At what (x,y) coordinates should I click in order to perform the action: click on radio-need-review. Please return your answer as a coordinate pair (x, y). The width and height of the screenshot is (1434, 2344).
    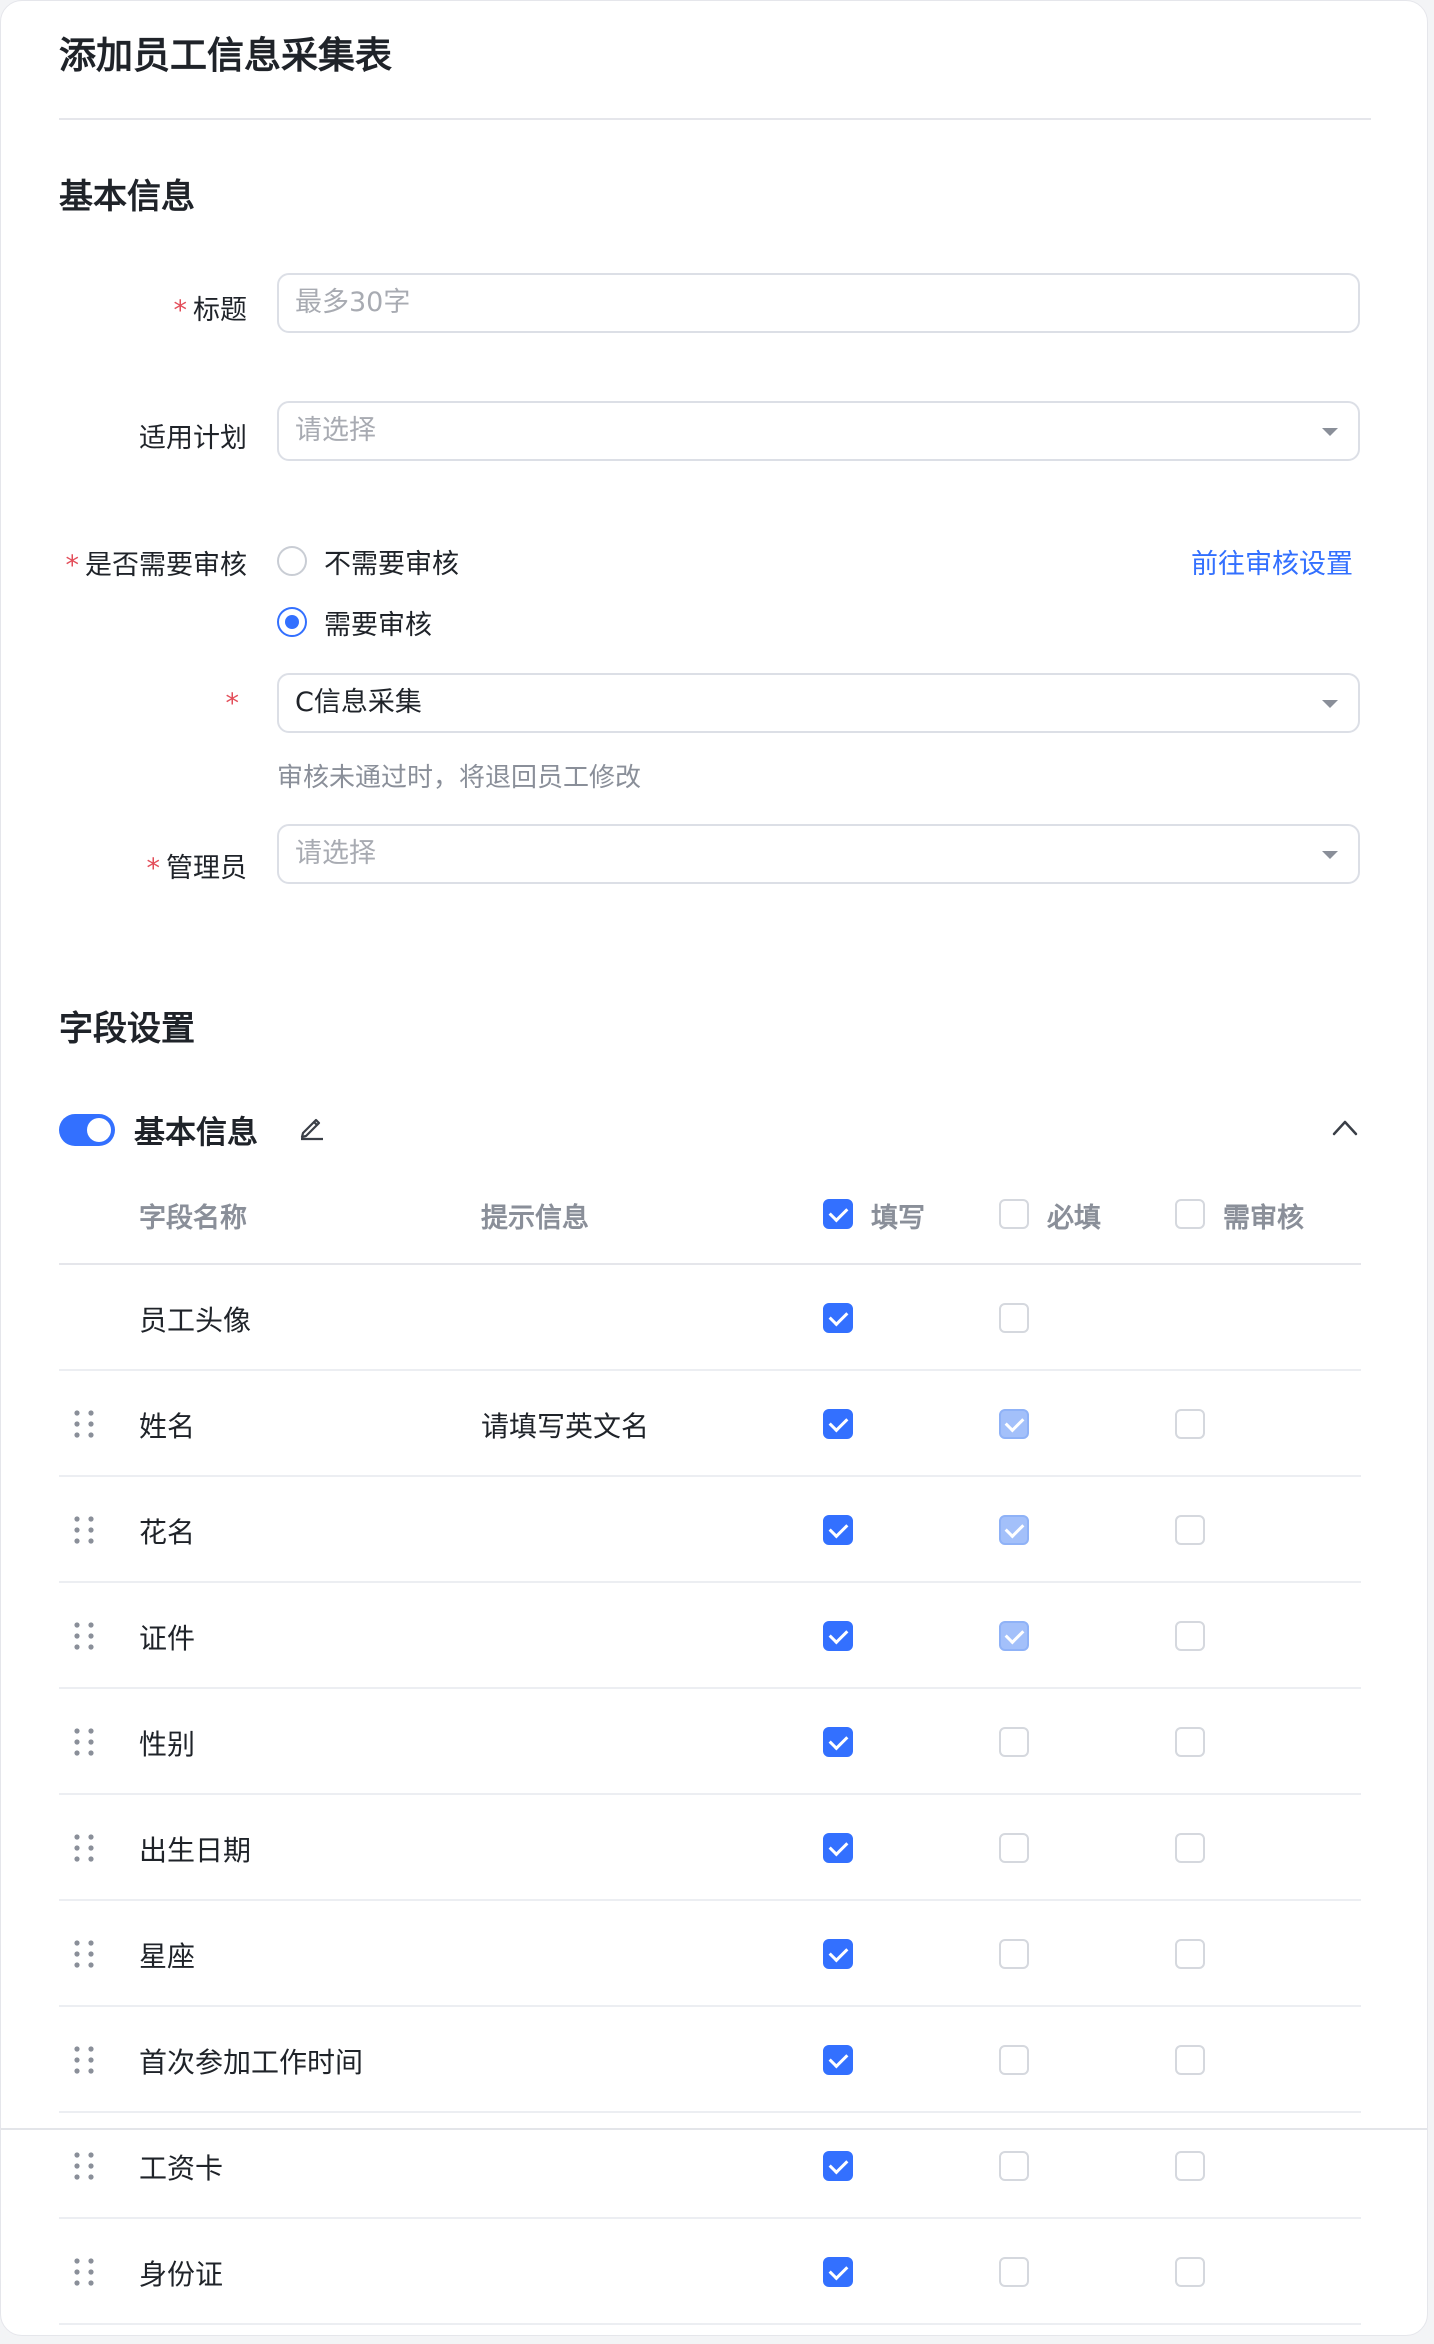
    Looking at the image, I should click on (292, 622).